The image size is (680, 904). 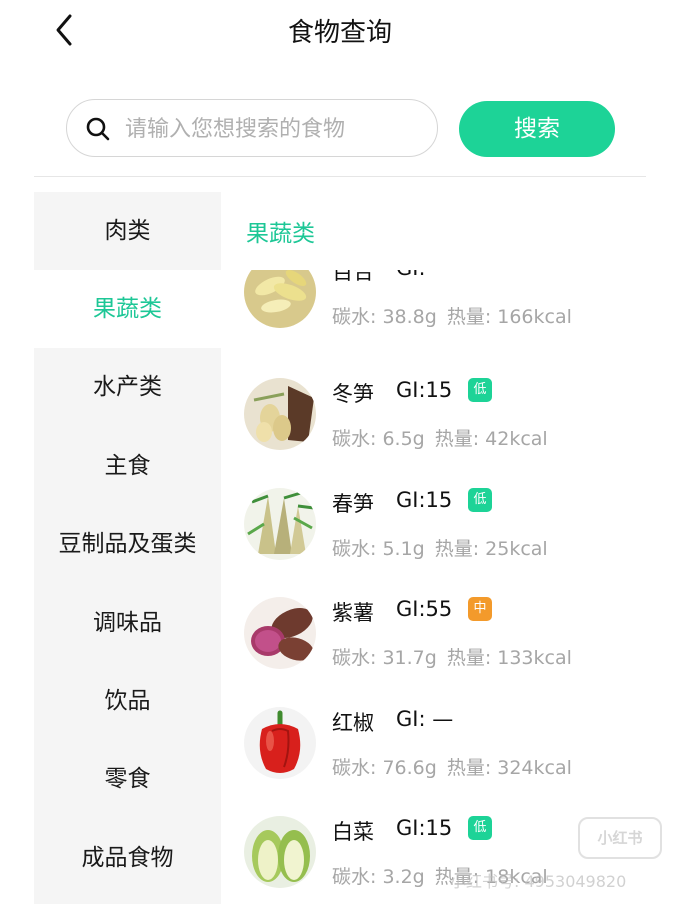 What do you see at coordinates (340, 176) in the screenshot?
I see `divider` at bounding box center [340, 176].